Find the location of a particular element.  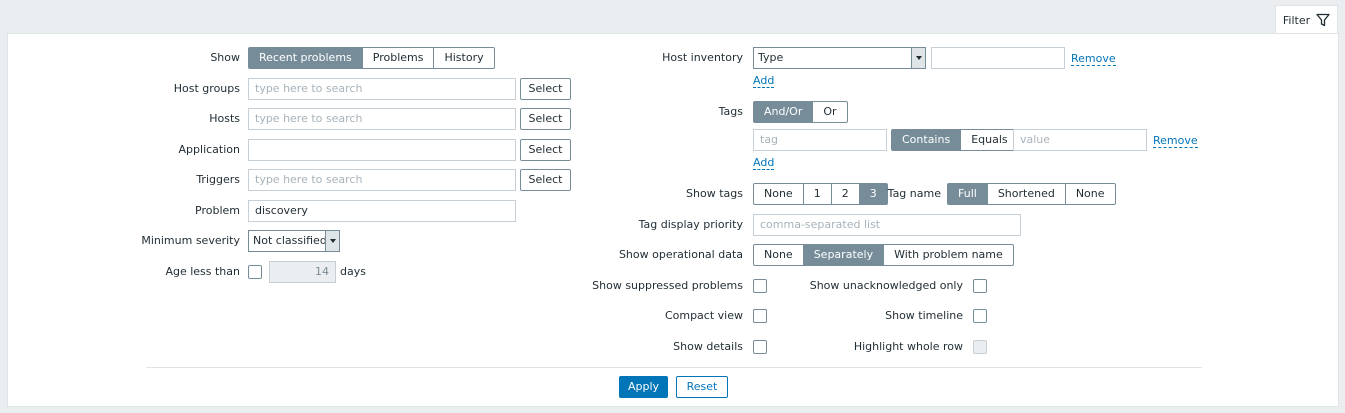

compact-view-checkbox is located at coordinates (760, 316).